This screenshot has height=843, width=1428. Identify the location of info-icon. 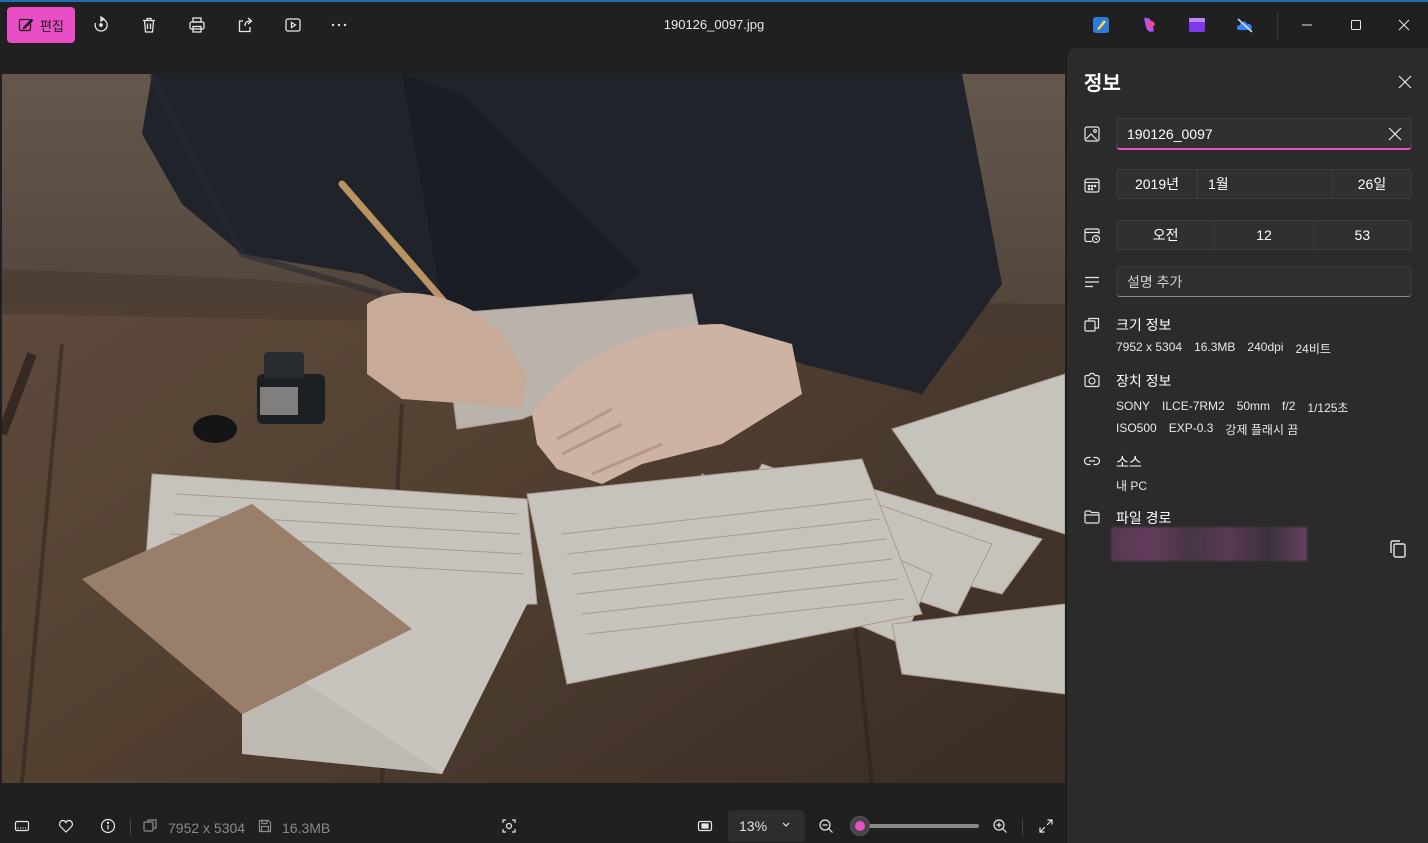
(108, 826).